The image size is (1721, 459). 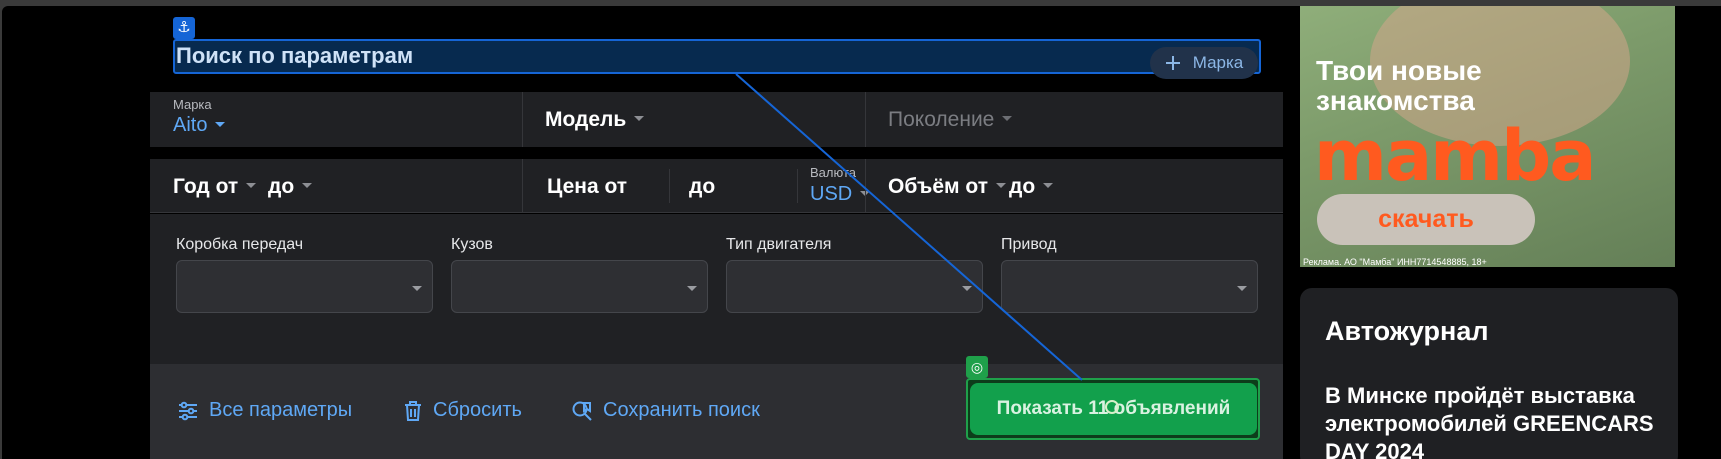 I want to click on currency-select: Валюта USD, so click(x=840, y=185).